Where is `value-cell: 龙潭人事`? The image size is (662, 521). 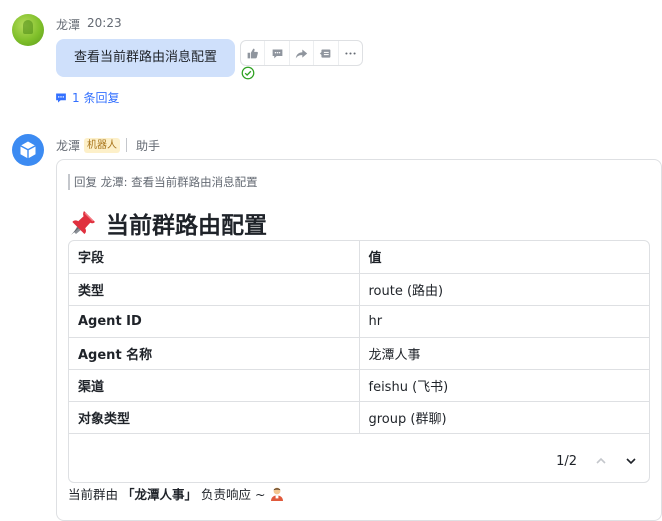
value-cell: 龙潭人事 is located at coordinates (504, 353).